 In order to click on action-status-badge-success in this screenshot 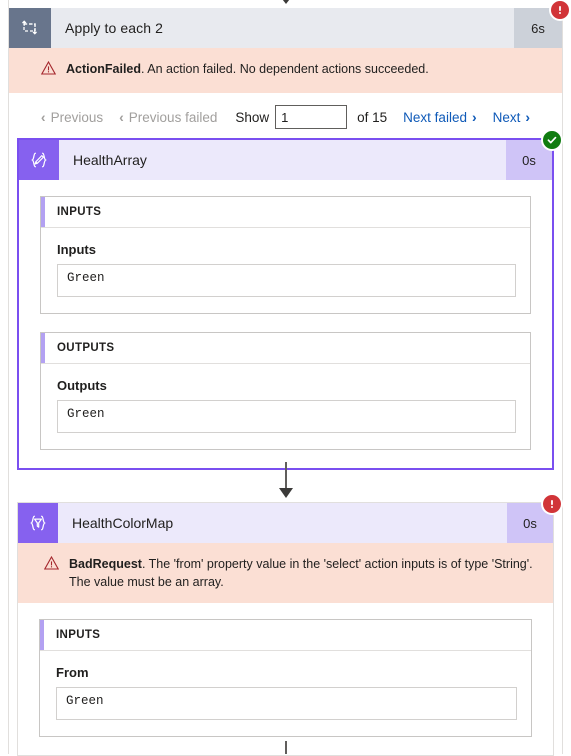, I will do `click(552, 140)`.